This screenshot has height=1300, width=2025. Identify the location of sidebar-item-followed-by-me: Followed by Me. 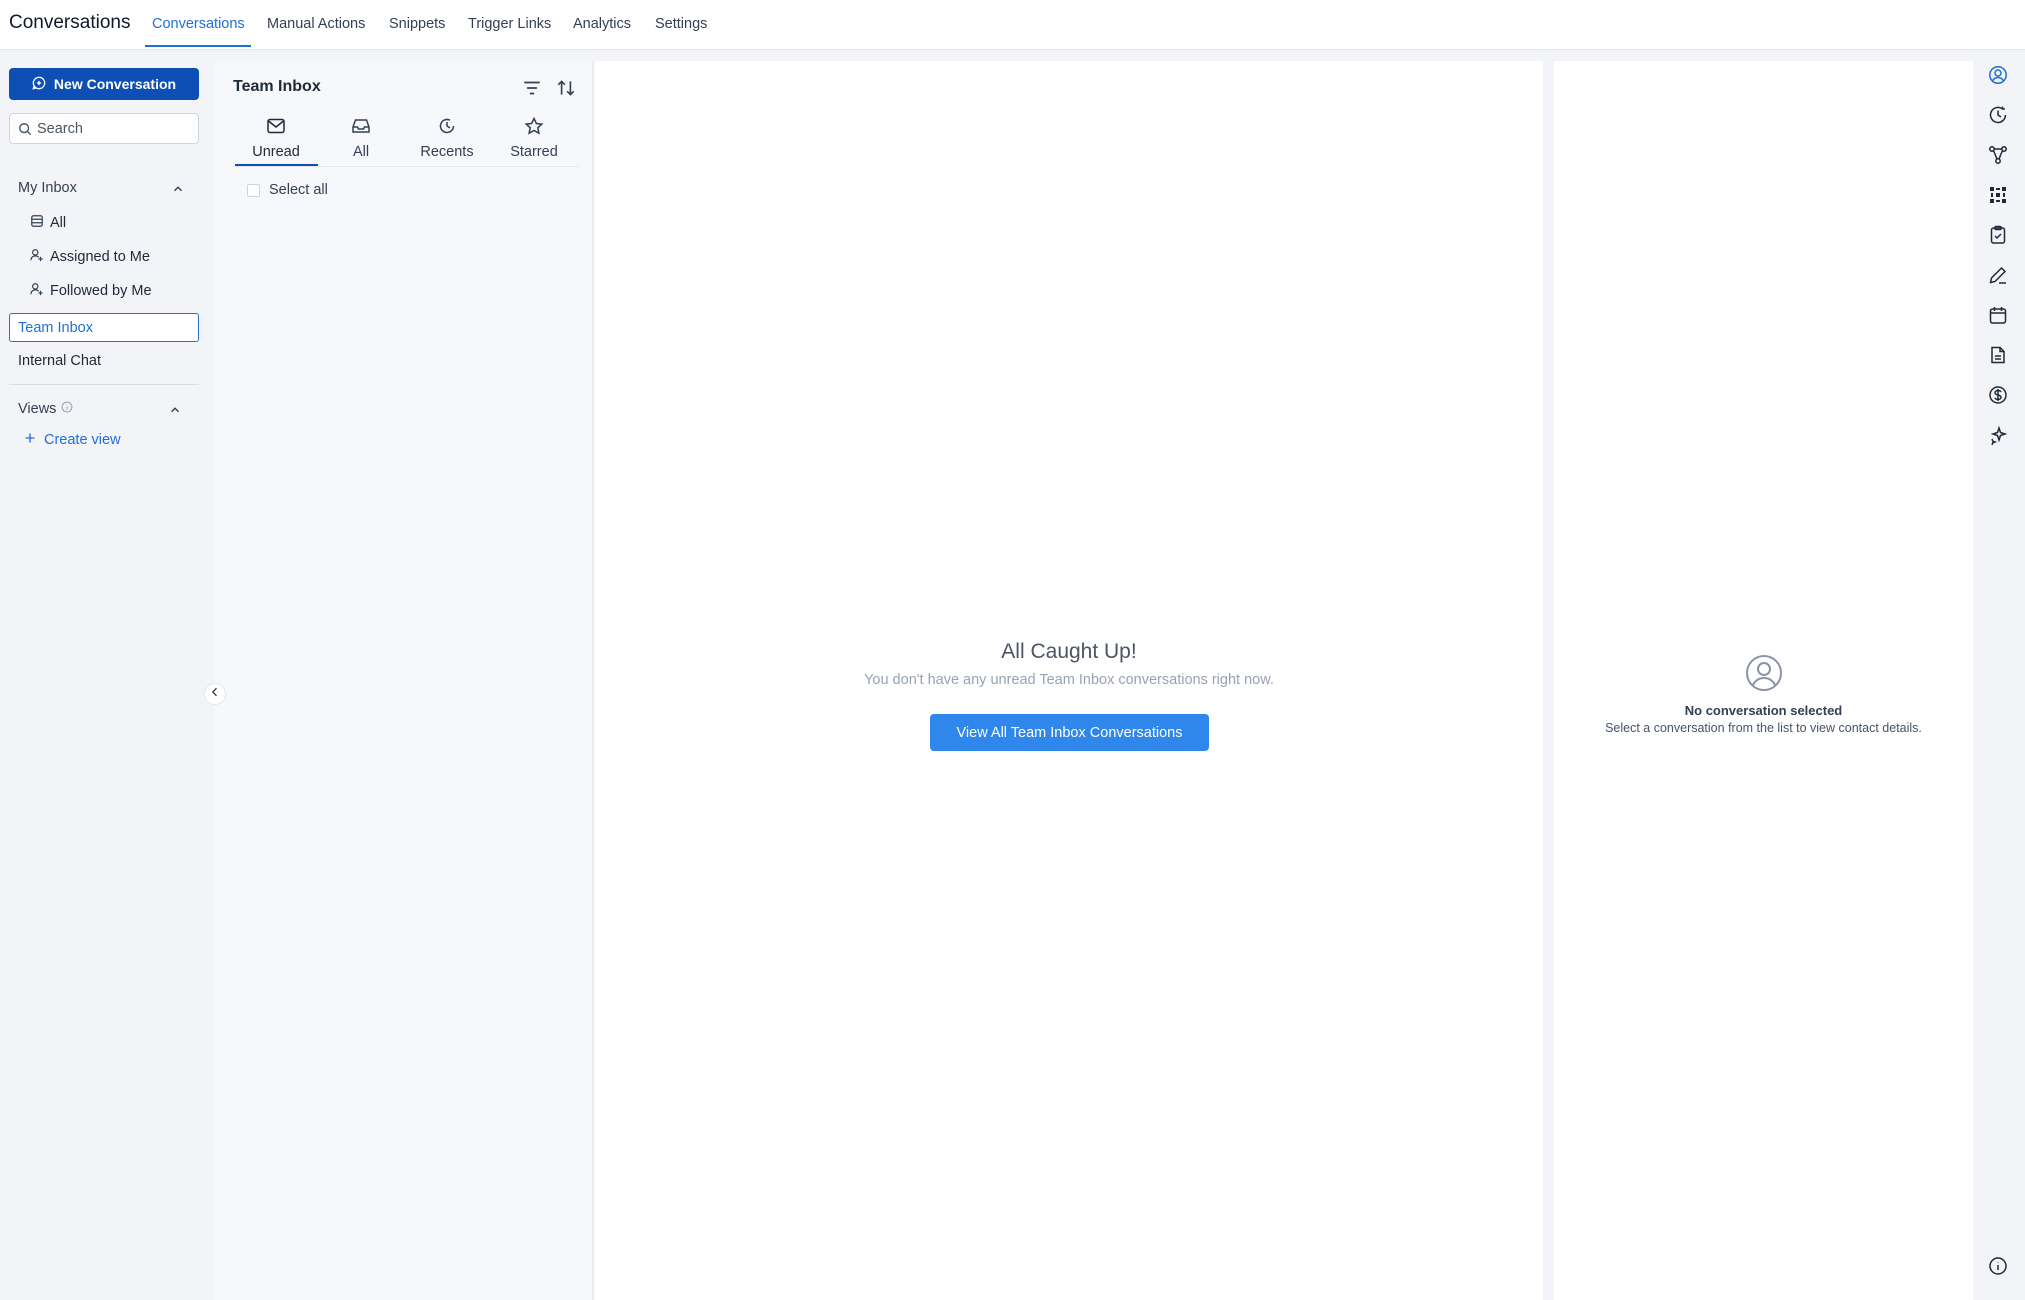
(91, 291).